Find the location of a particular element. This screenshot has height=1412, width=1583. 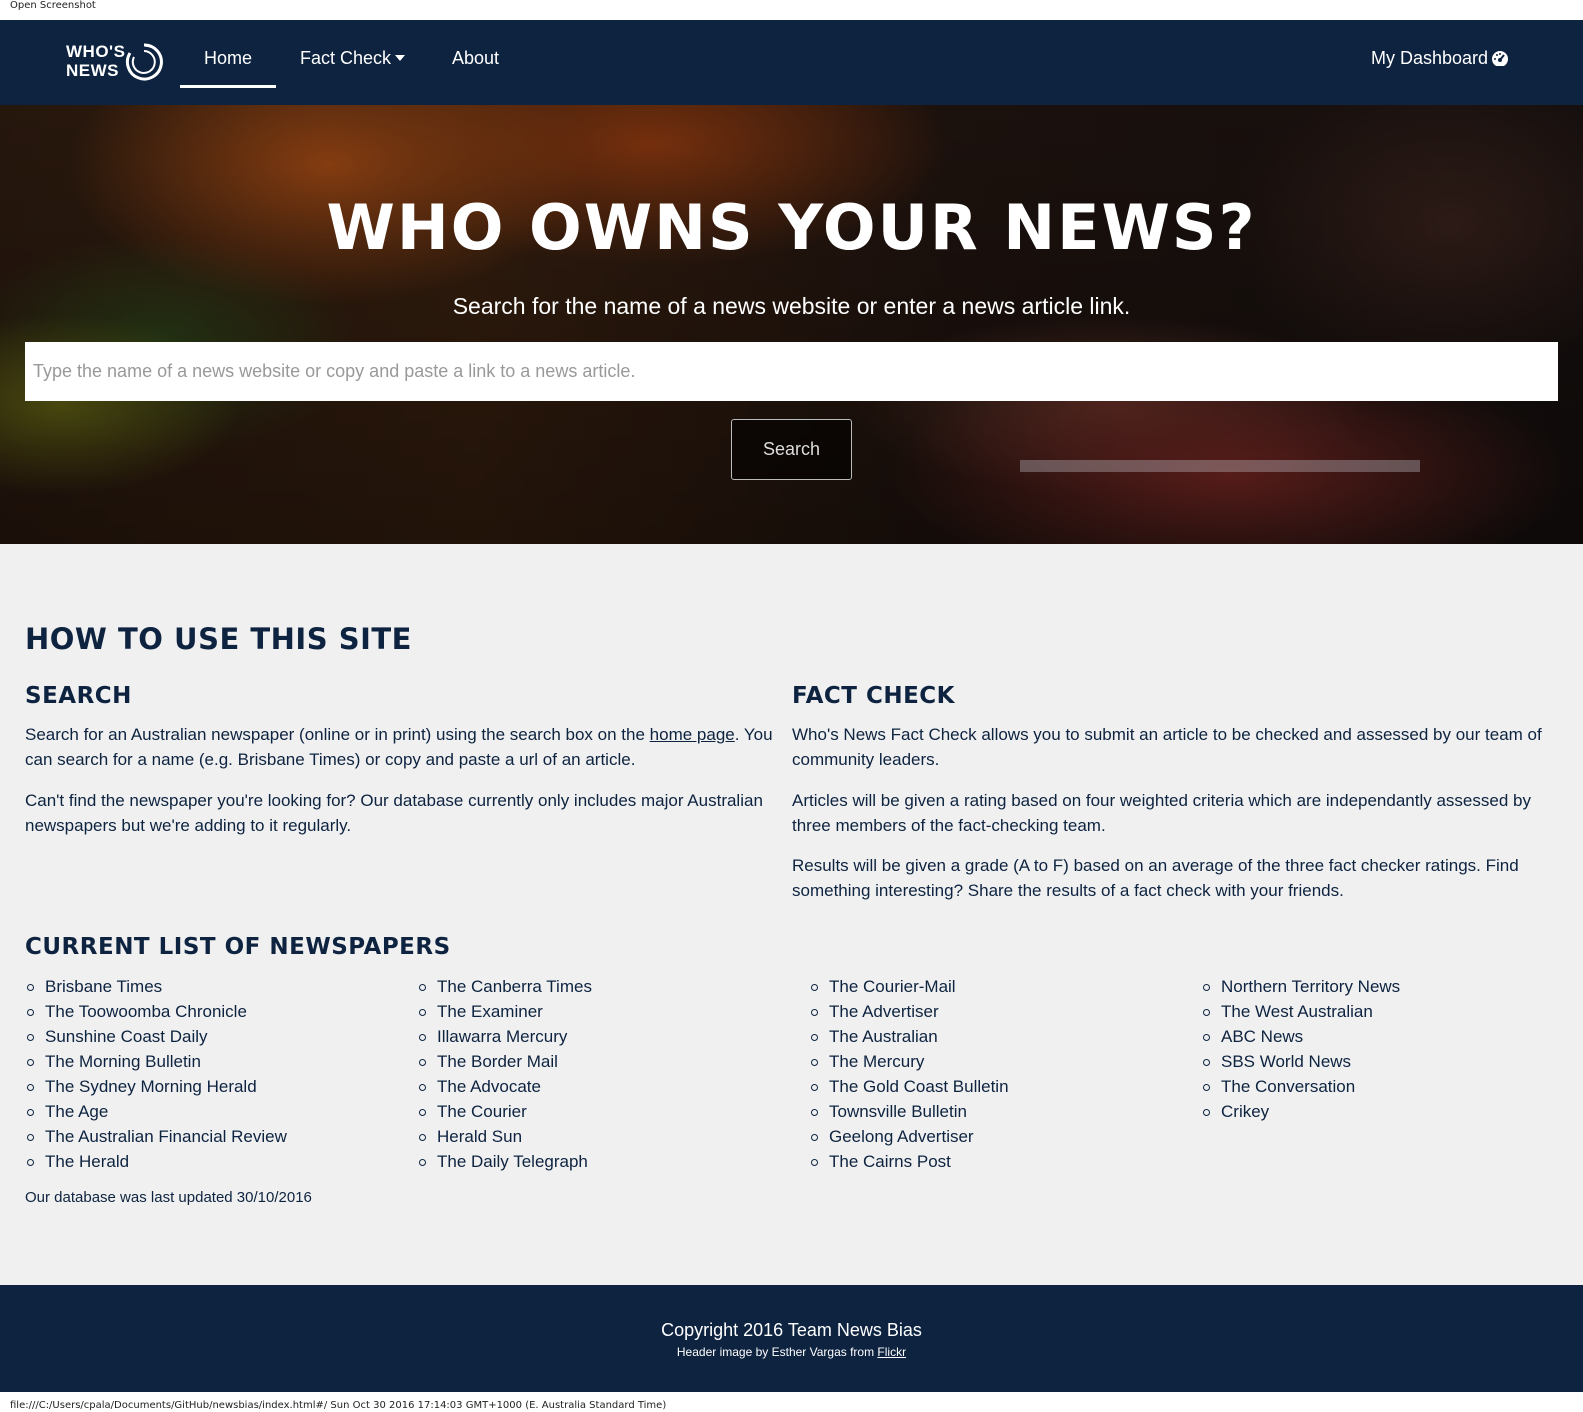

caret-down-icon is located at coordinates (400, 57).